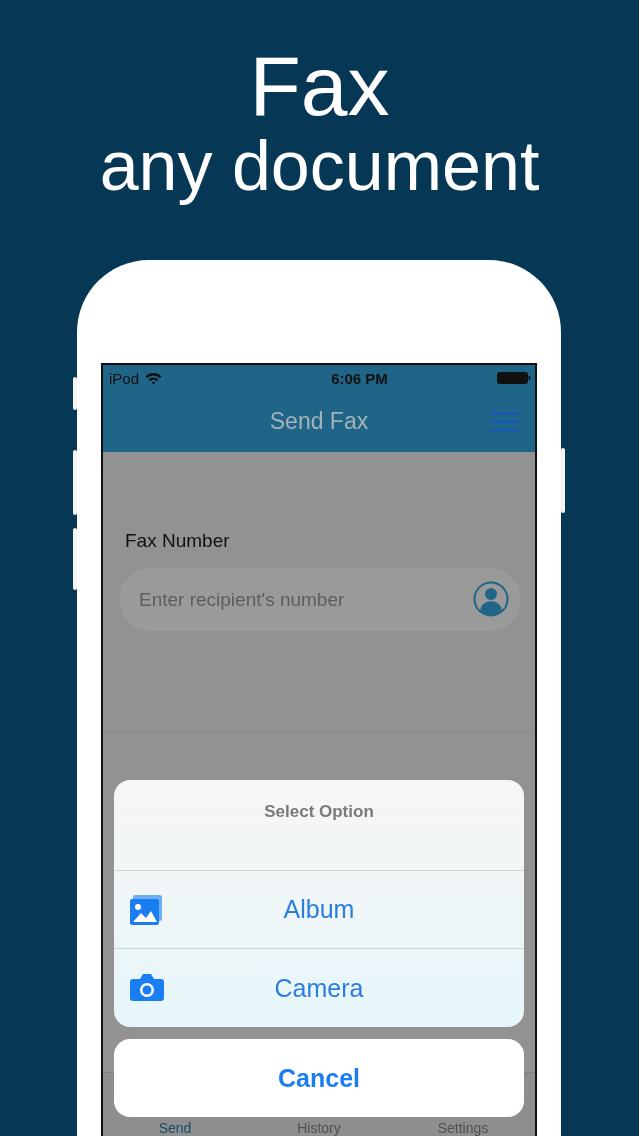 The image size is (639, 1136). I want to click on nav-title: Send Fax, so click(319, 421).